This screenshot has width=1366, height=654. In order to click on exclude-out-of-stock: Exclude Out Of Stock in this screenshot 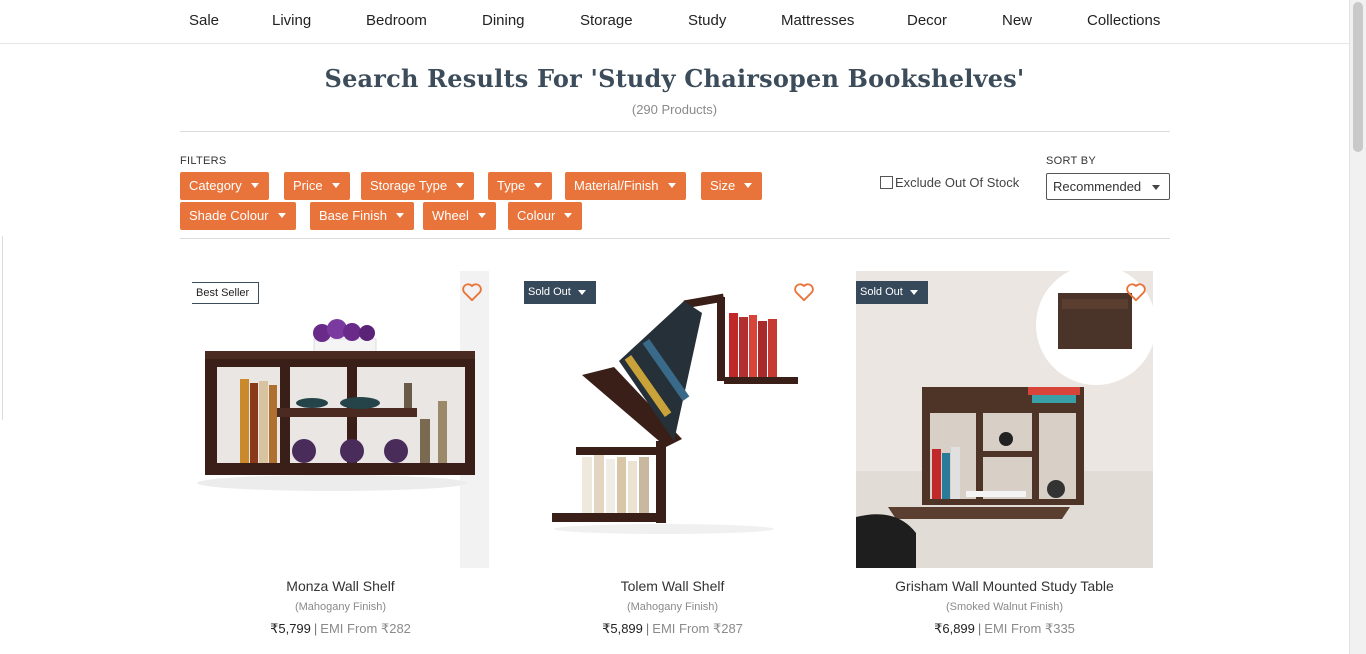, I will do `click(949, 182)`.